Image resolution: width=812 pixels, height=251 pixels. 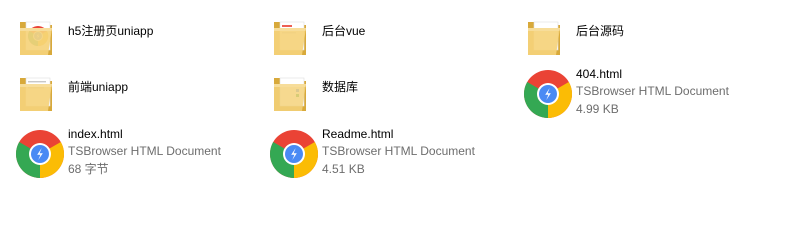 What do you see at coordinates (358, 134) in the screenshot?
I see `file-name: Readme.html` at bounding box center [358, 134].